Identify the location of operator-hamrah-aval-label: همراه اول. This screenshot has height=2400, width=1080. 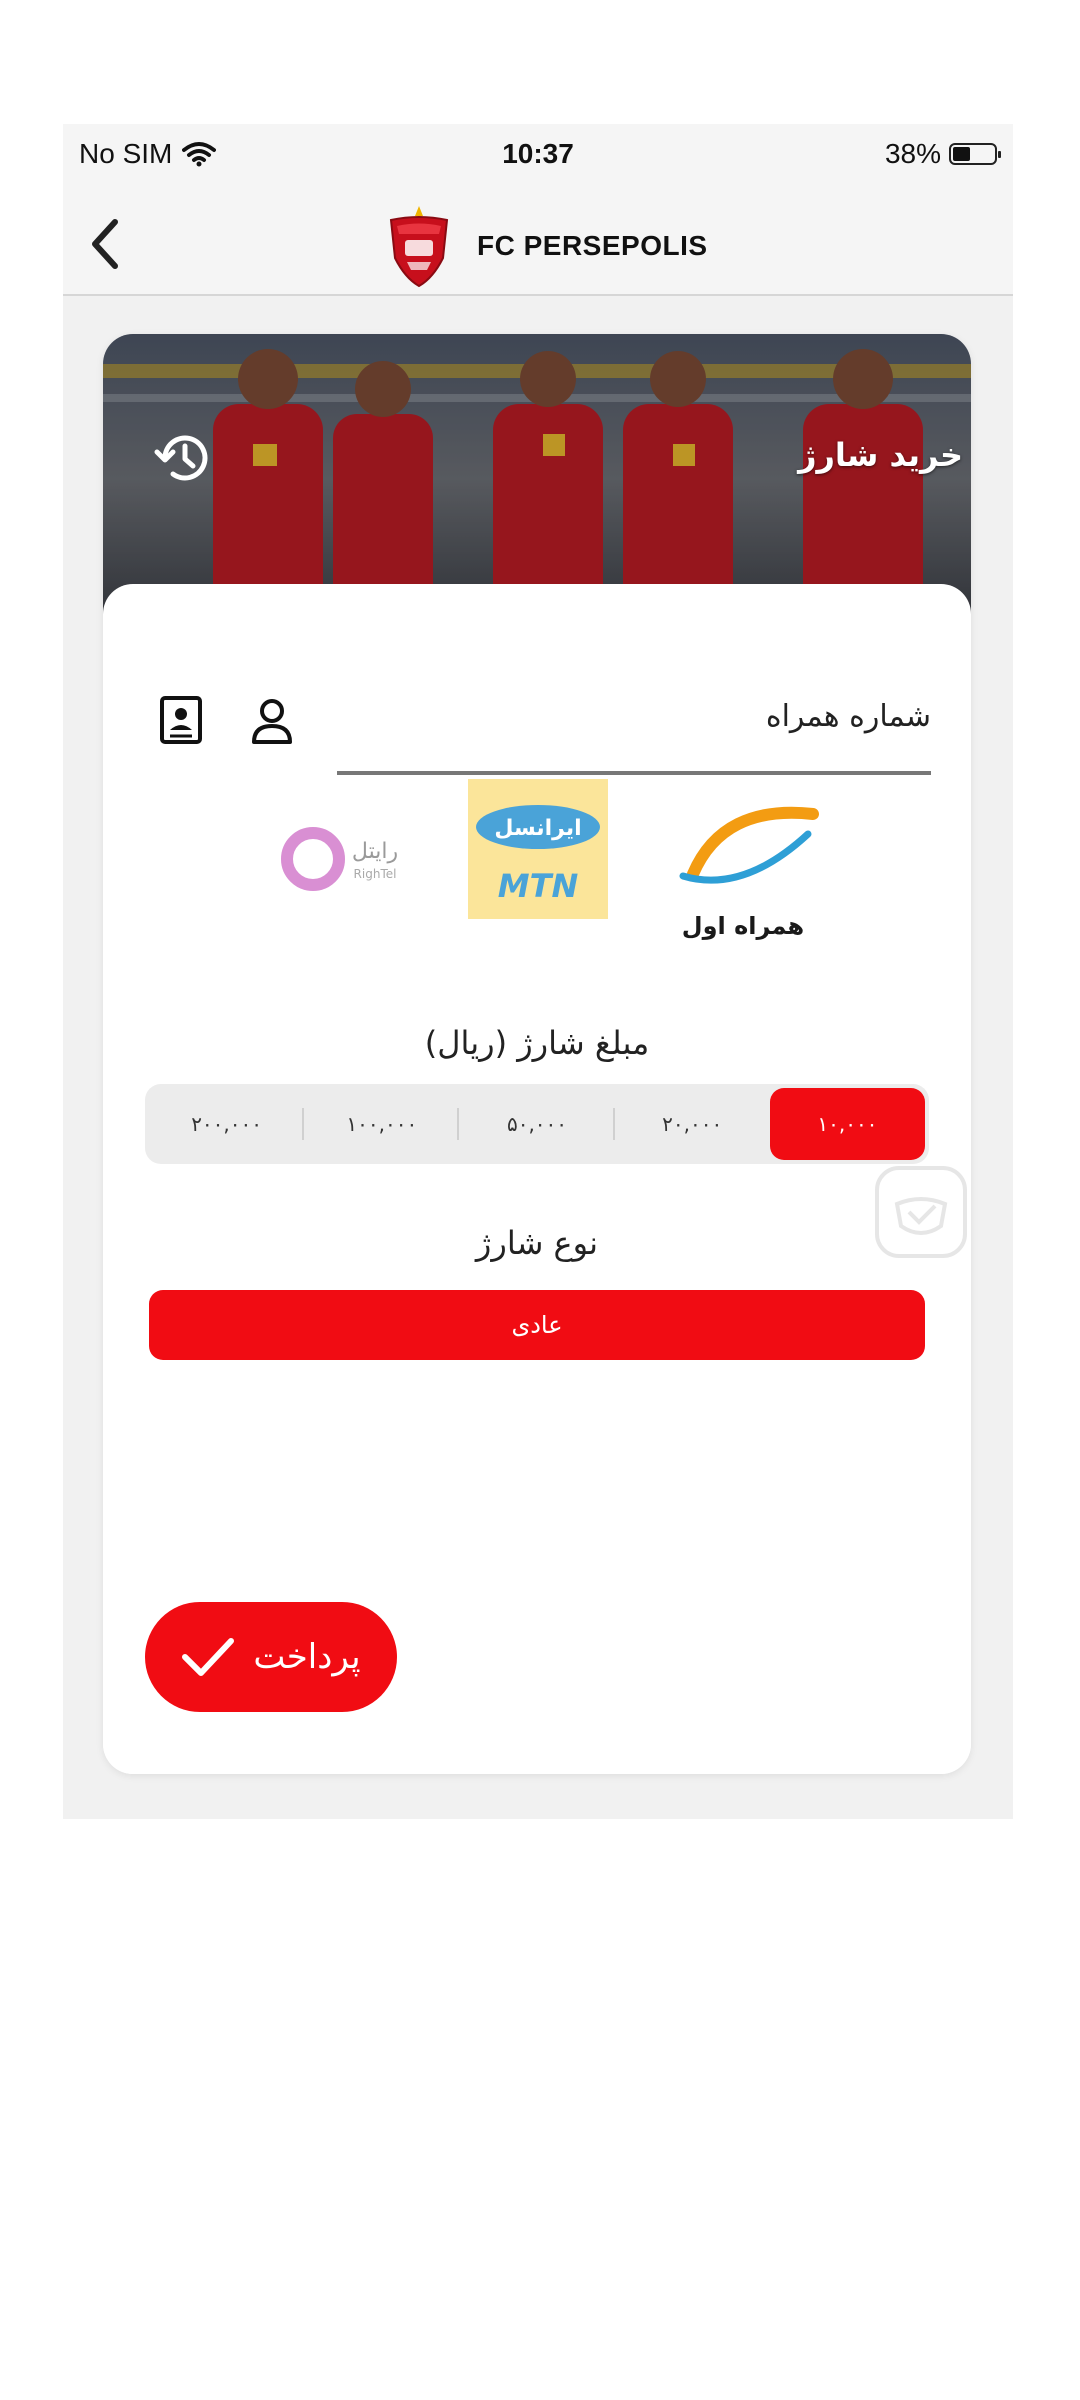
(743, 926).